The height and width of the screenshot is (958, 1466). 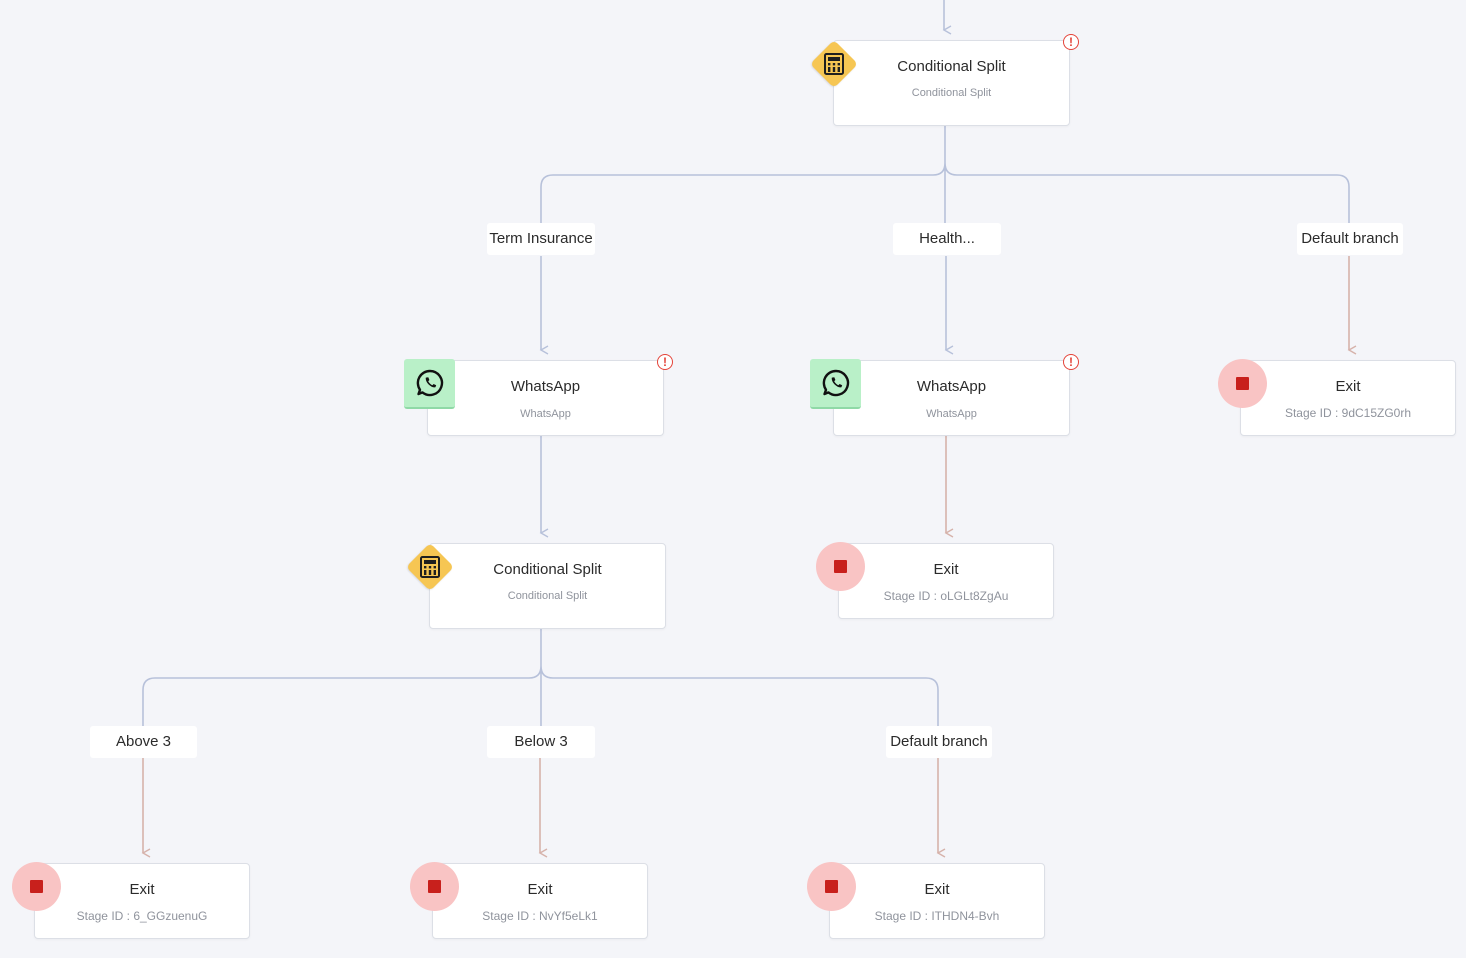 I want to click on stage-id: Stage ID : NvYf5eLk1, so click(x=540, y=916).